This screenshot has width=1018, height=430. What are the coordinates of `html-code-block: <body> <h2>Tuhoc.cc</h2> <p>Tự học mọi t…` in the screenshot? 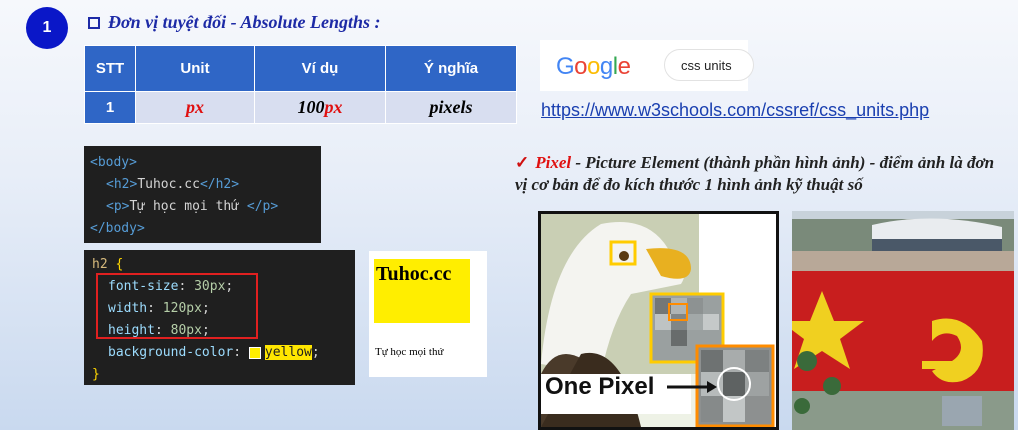 It's located at (202, 194).